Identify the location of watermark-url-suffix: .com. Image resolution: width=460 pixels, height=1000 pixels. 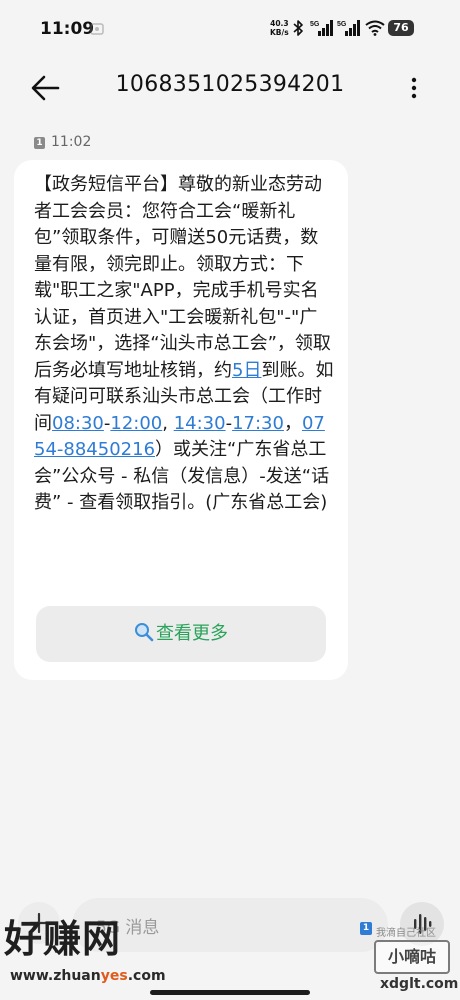
(146, 976).